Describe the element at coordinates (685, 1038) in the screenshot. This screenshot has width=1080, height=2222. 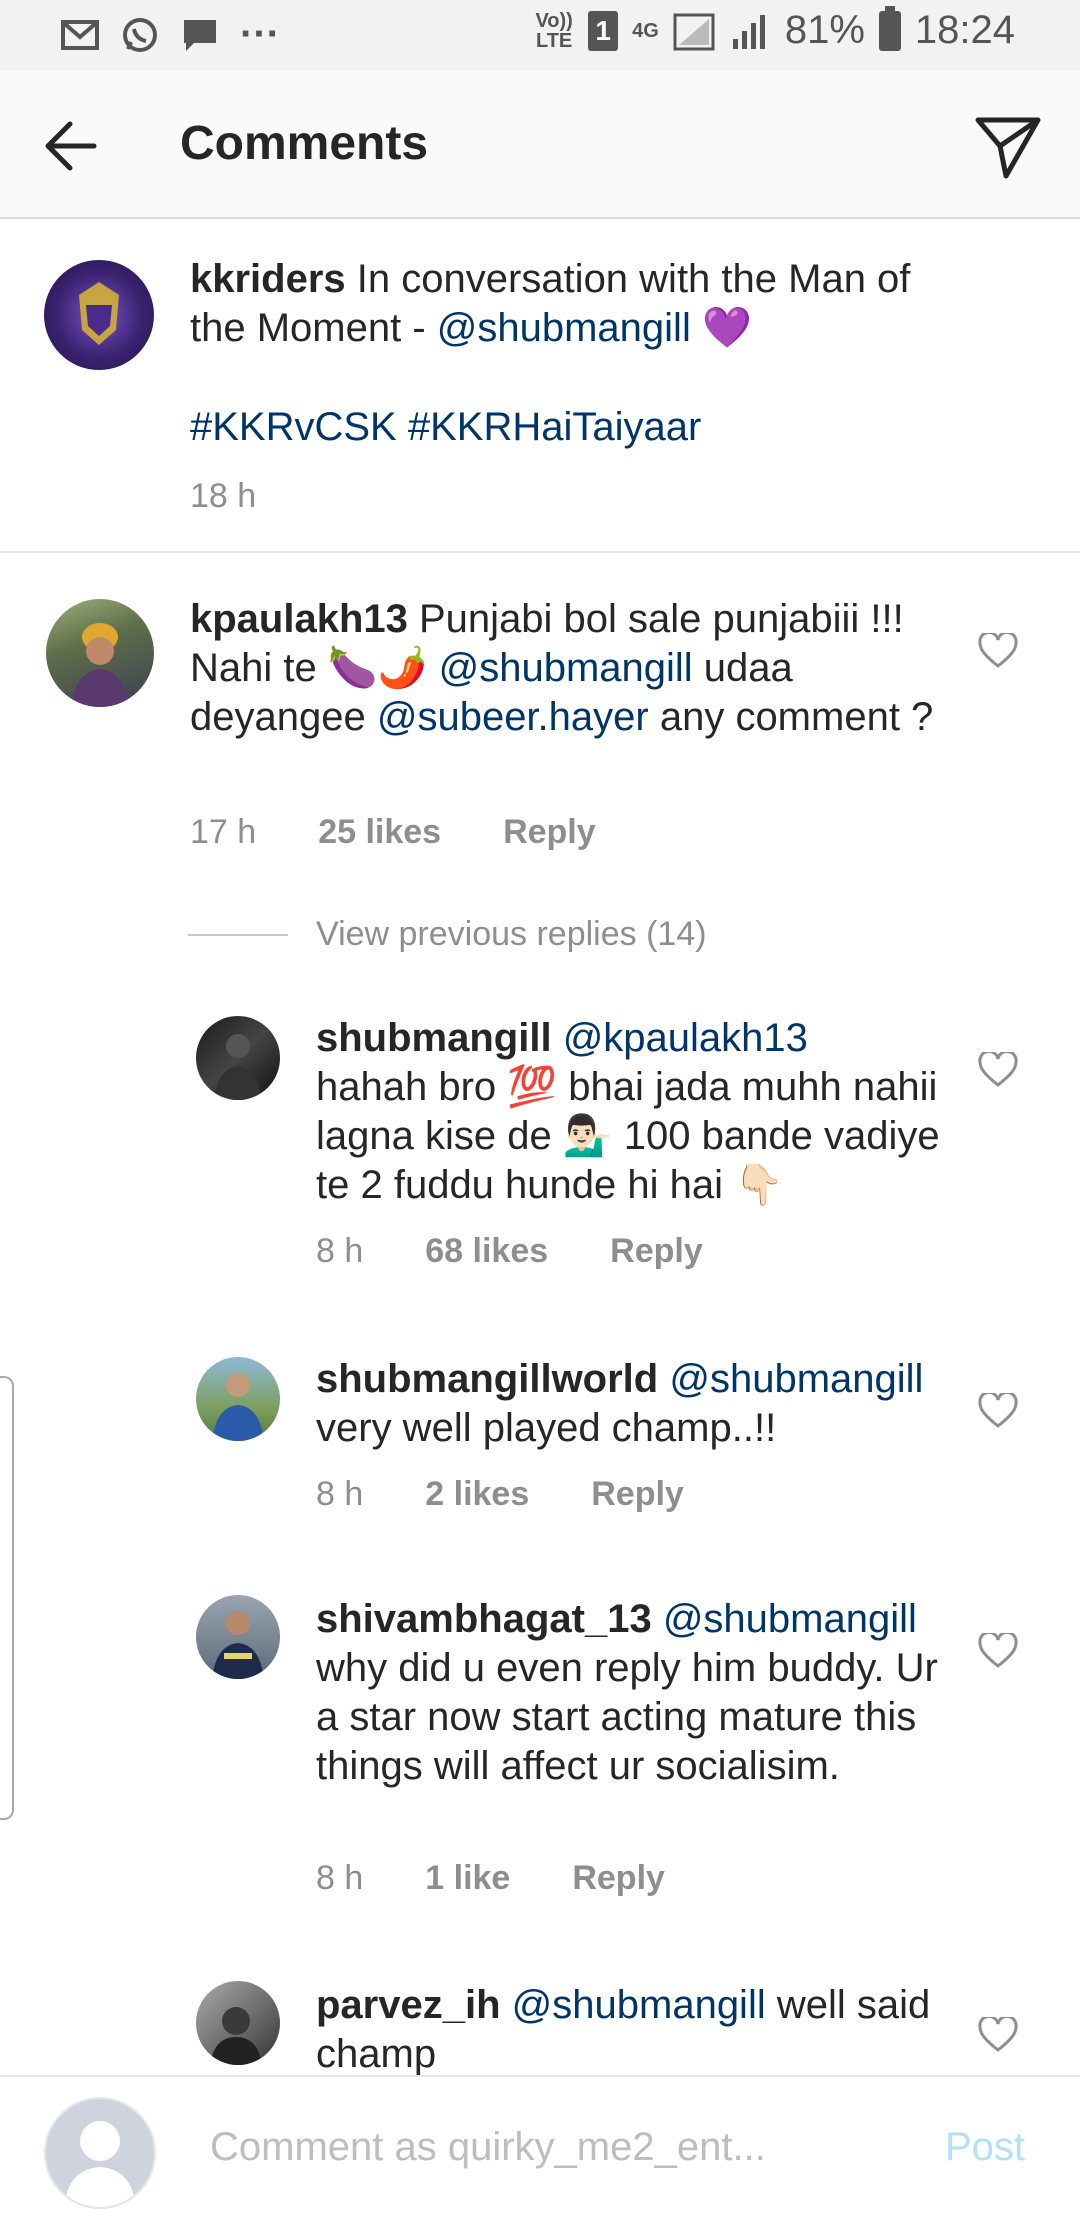
I see `mention-link: @kpaulakh13` at that location.